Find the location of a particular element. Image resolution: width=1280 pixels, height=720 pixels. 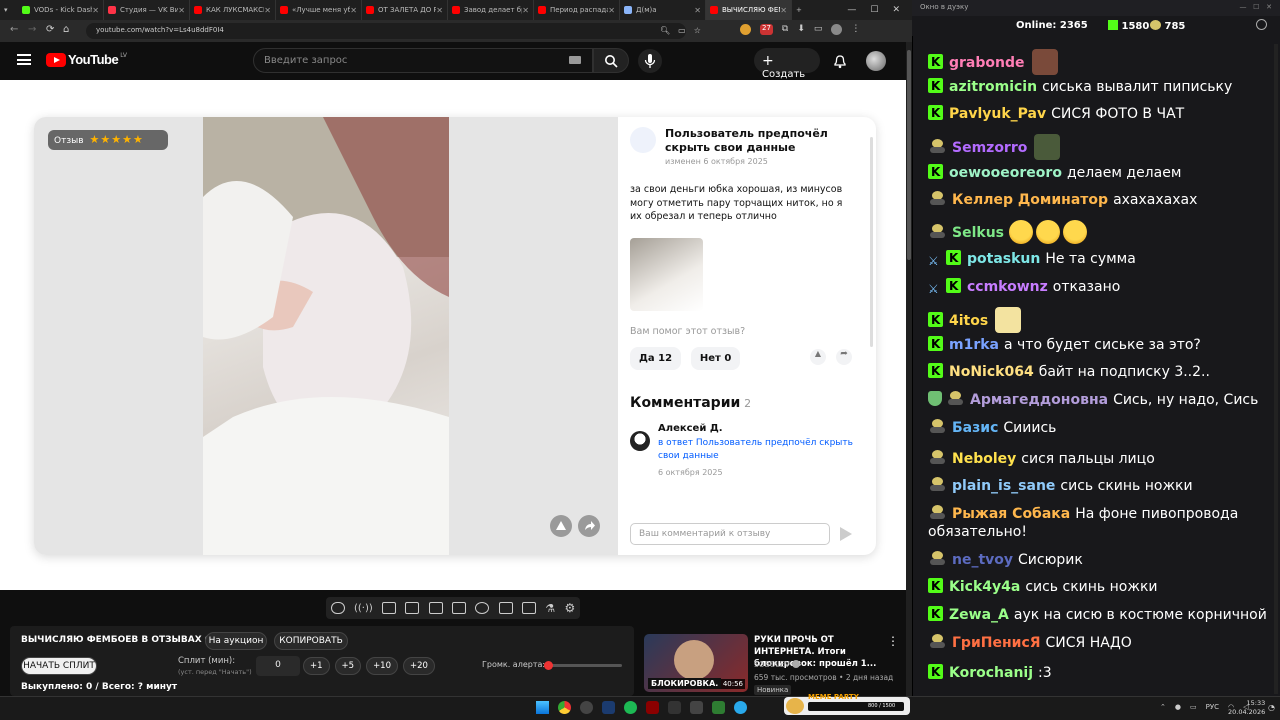

chat-username: azitromicin is located at coordinates (993, 87).